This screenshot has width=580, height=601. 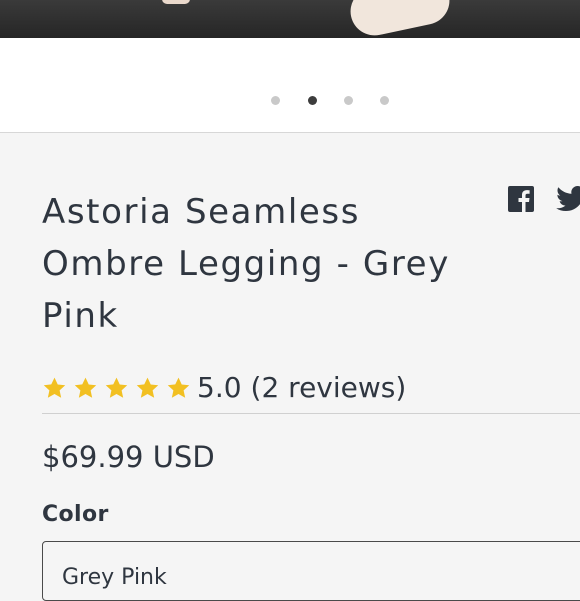 I want to click on review-count-link: (2 reviews), so click(x=329, y=388).